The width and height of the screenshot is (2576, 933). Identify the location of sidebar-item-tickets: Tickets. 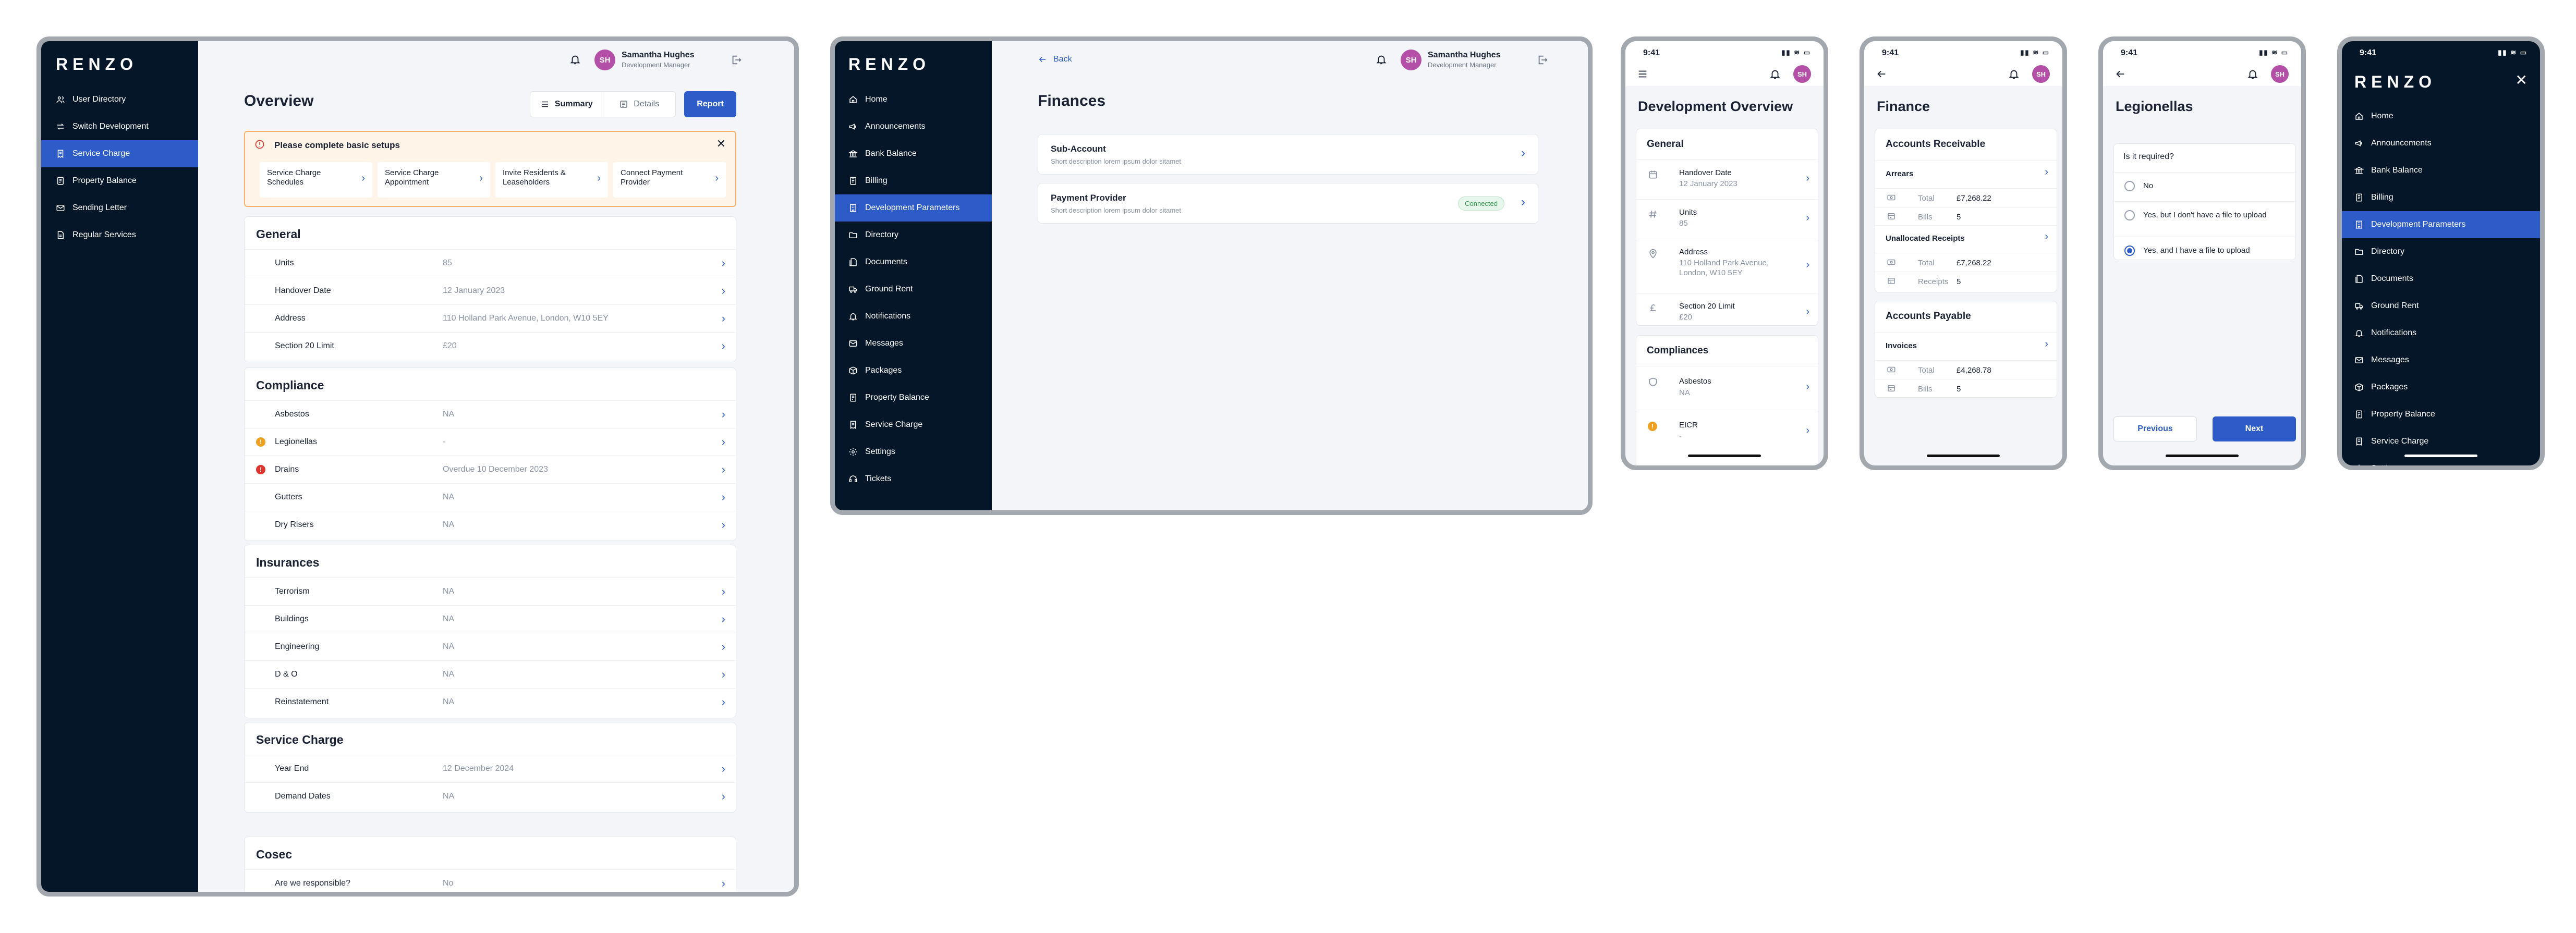
(913, 479).